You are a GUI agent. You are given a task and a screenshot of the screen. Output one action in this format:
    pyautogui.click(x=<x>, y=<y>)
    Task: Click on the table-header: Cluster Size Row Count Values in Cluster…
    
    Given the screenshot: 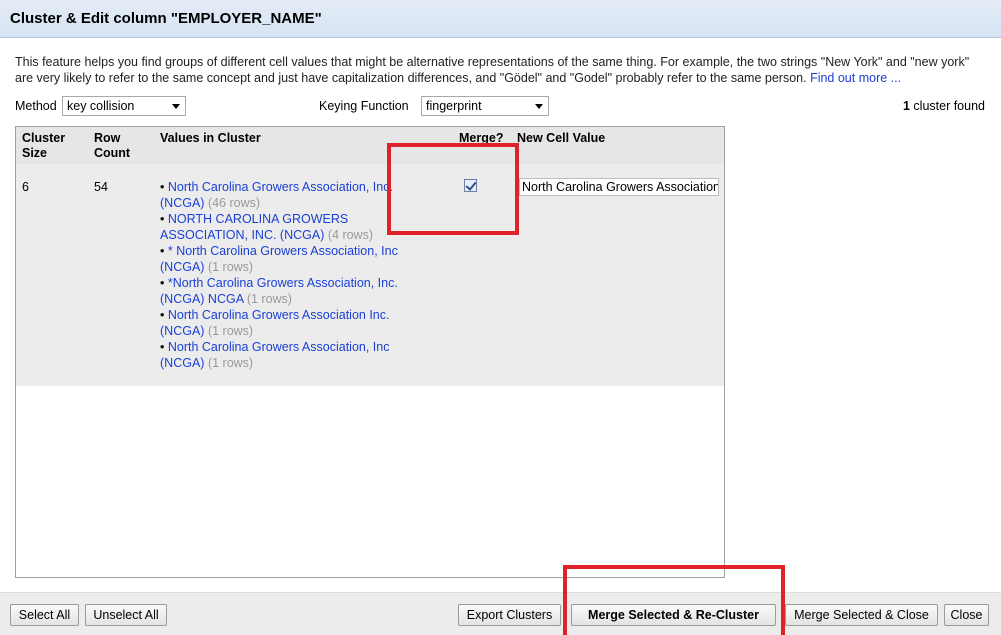 What is the action you would take?
    pyautogui.click(x=370, y=145)
    